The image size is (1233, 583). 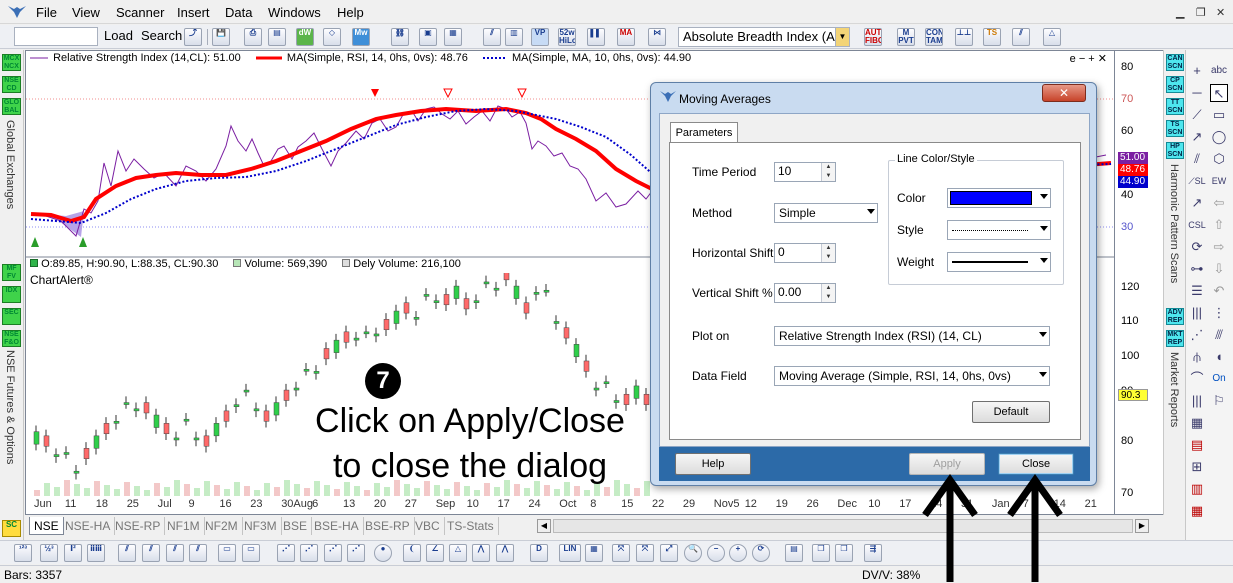 I want to click on menu-view: View, so click(x=86, y=12).